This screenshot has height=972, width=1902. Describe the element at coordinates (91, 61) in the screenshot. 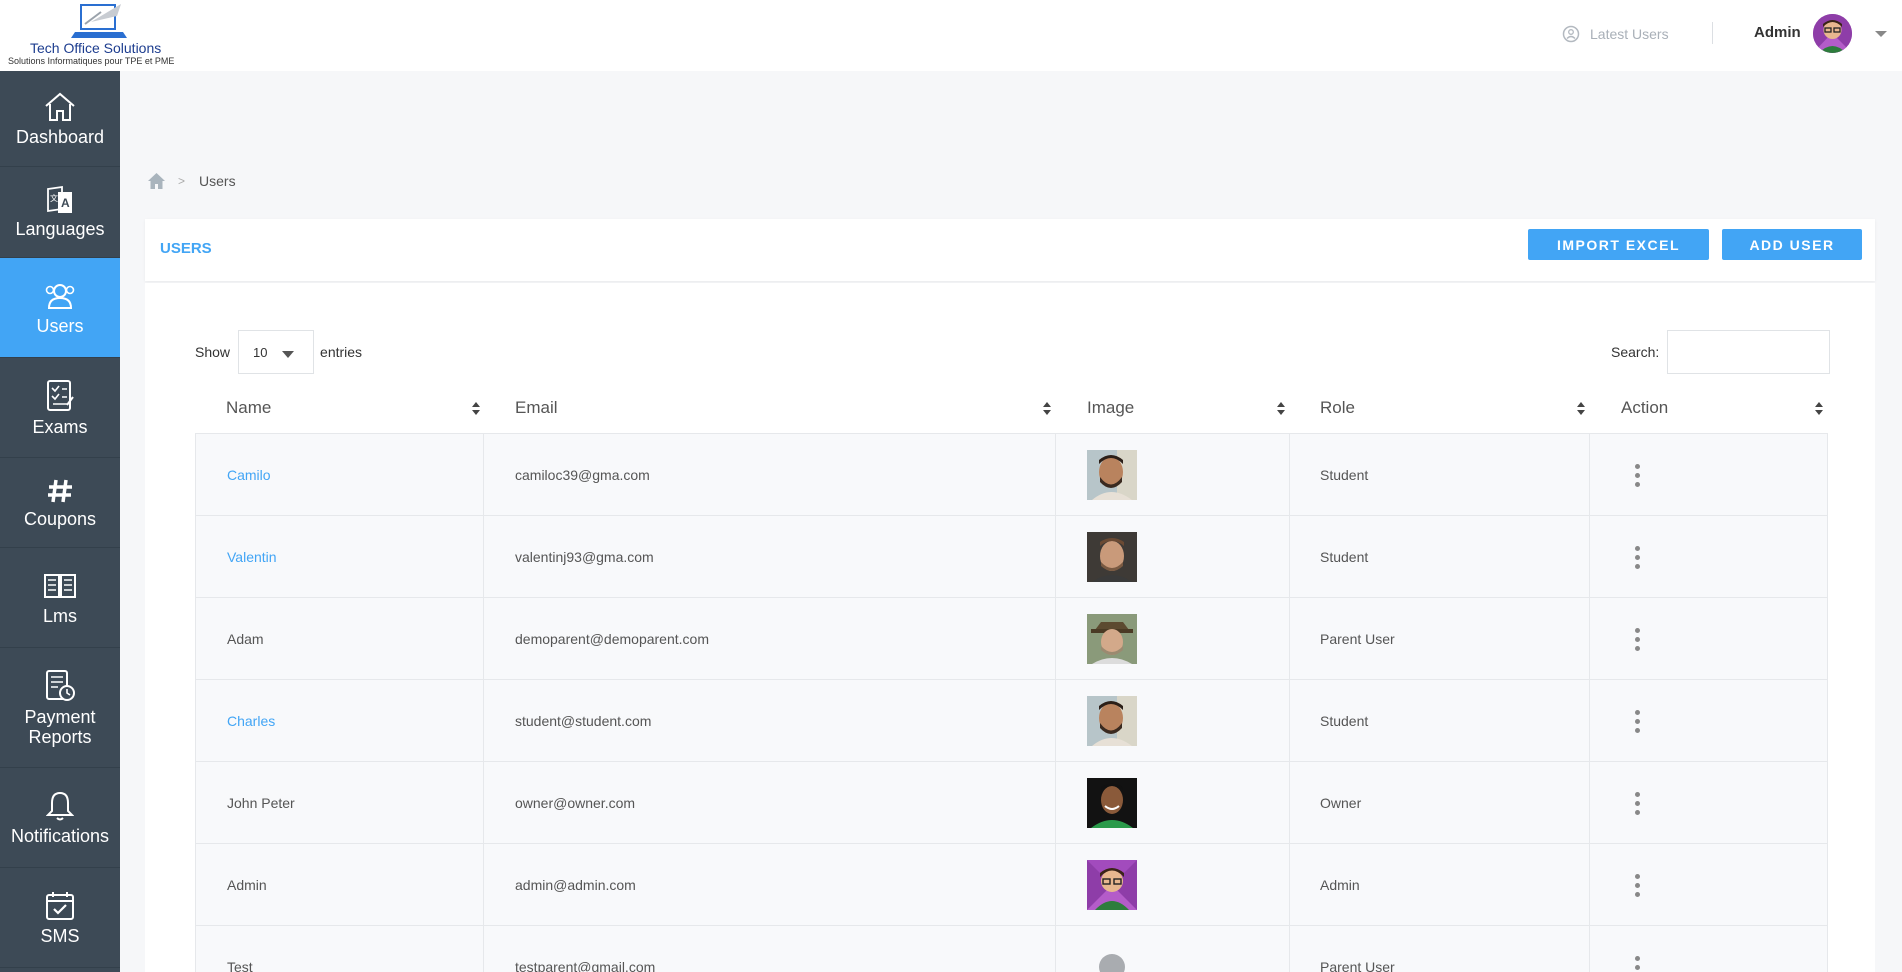

I see `brand-subtitle: Solutions Informatiques pour TPE et PME` at that location.